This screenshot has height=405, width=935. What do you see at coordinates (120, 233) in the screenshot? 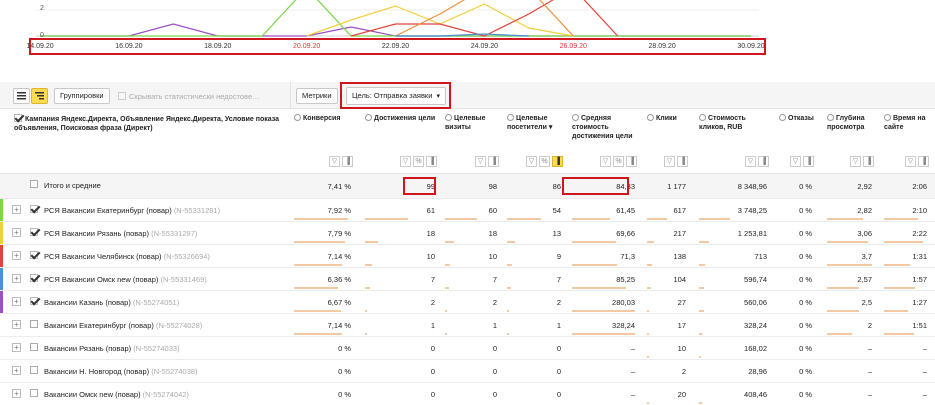
I see `row-name: РСЯ Вакансии Рязань (повар) (N-55331297)` at bounding box center [120, 233].